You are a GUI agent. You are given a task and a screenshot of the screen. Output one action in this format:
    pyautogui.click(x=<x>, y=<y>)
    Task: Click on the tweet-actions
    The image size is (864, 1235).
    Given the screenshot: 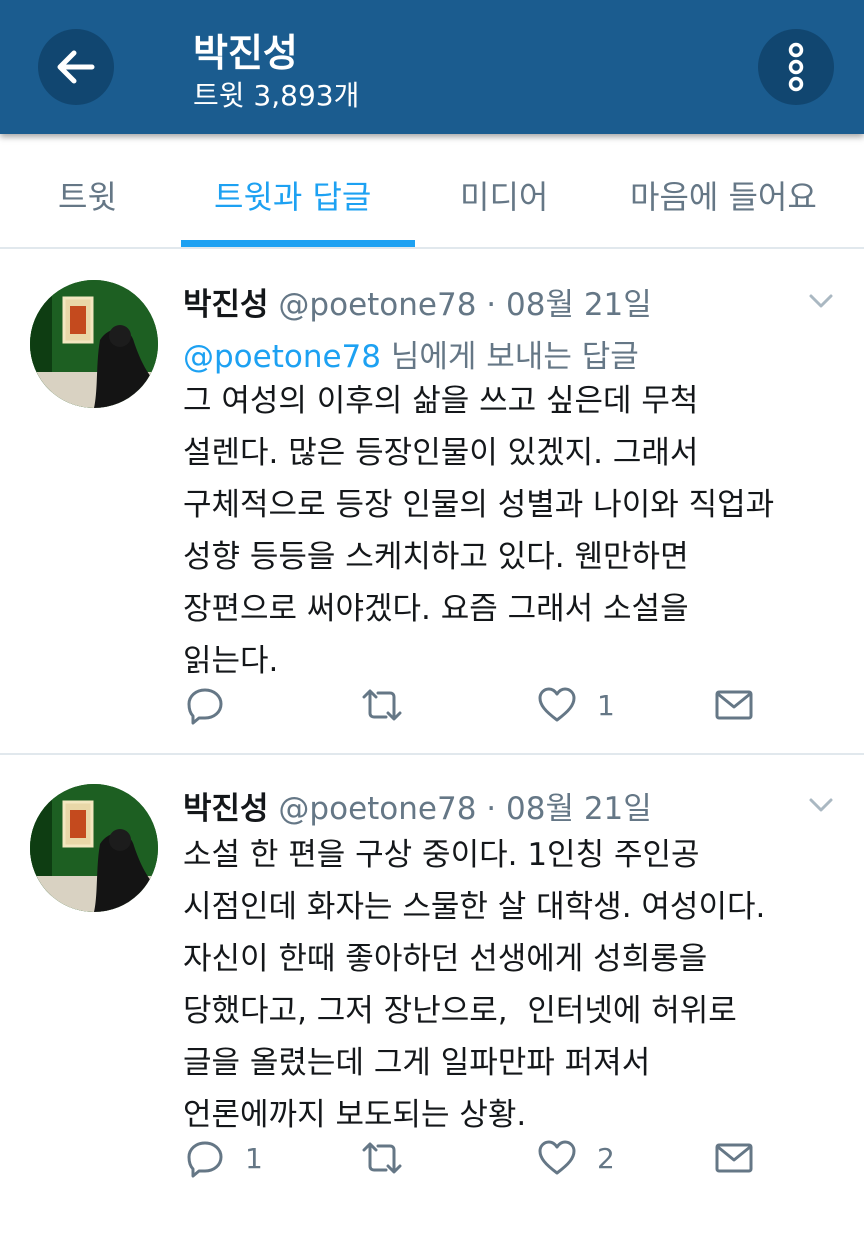 What is the action you would take?
    pyautogui.click(x=432, y=1210)
    